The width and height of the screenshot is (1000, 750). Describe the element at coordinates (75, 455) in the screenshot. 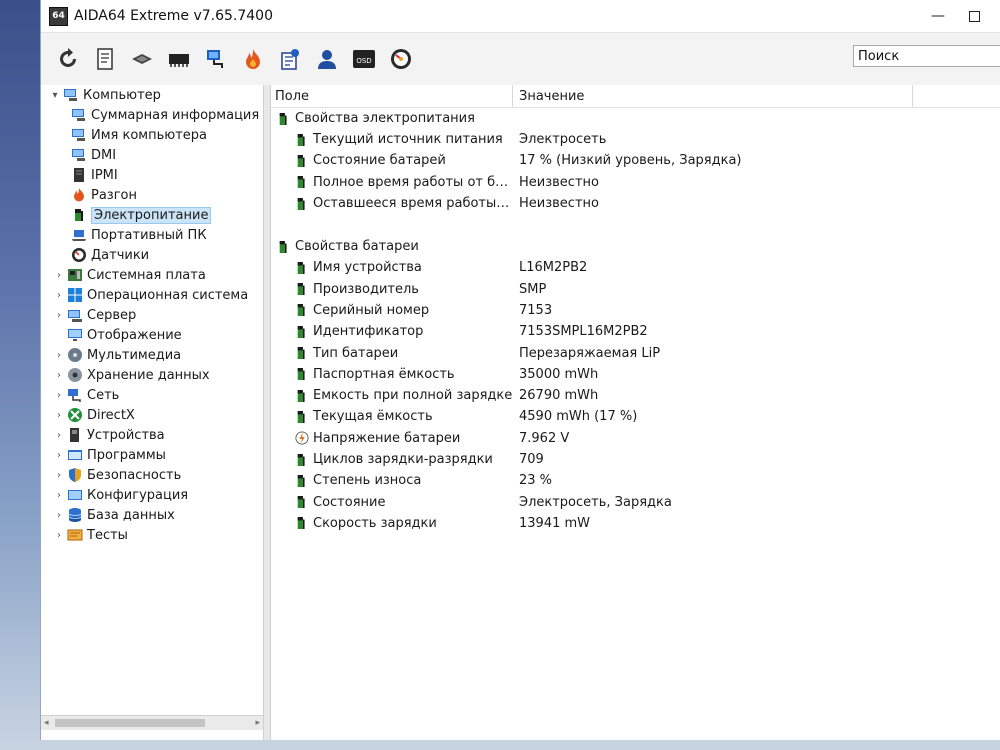

I see `programs-icon` at that location.